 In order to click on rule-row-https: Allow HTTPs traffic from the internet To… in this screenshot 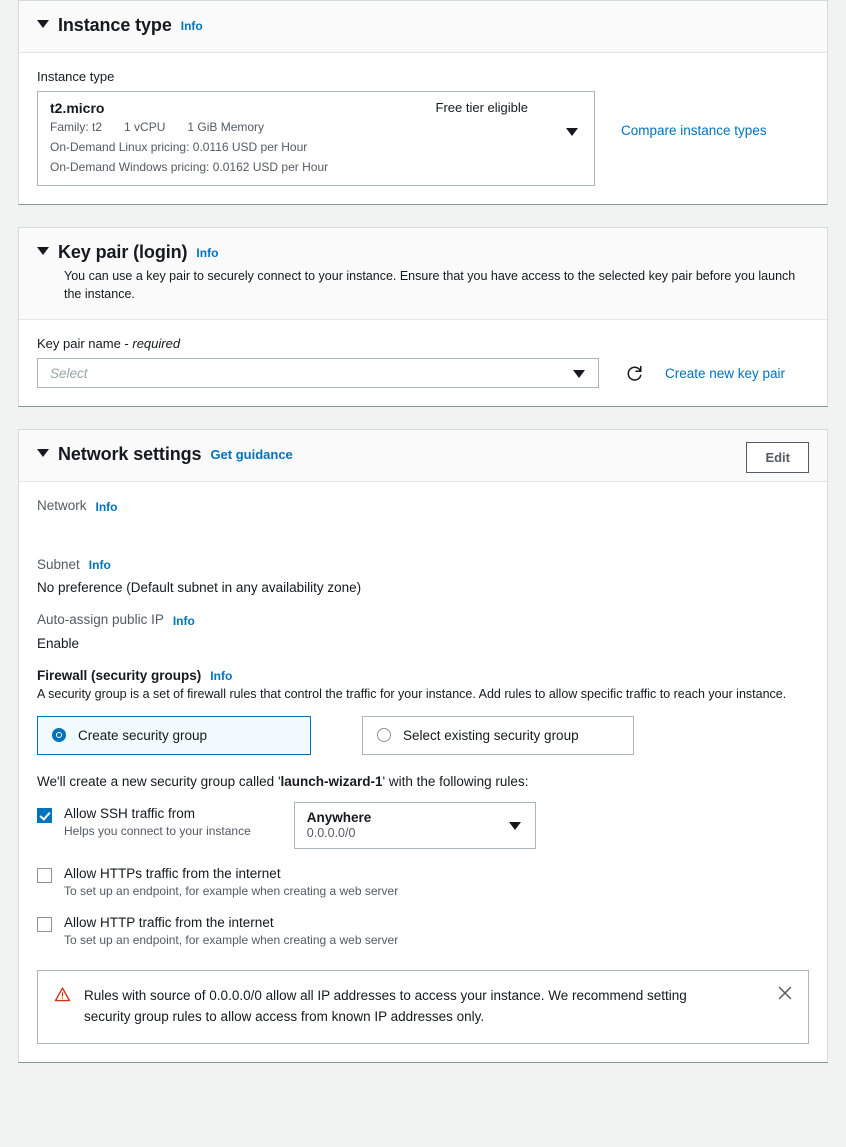, I will do `click(423, 882)`.